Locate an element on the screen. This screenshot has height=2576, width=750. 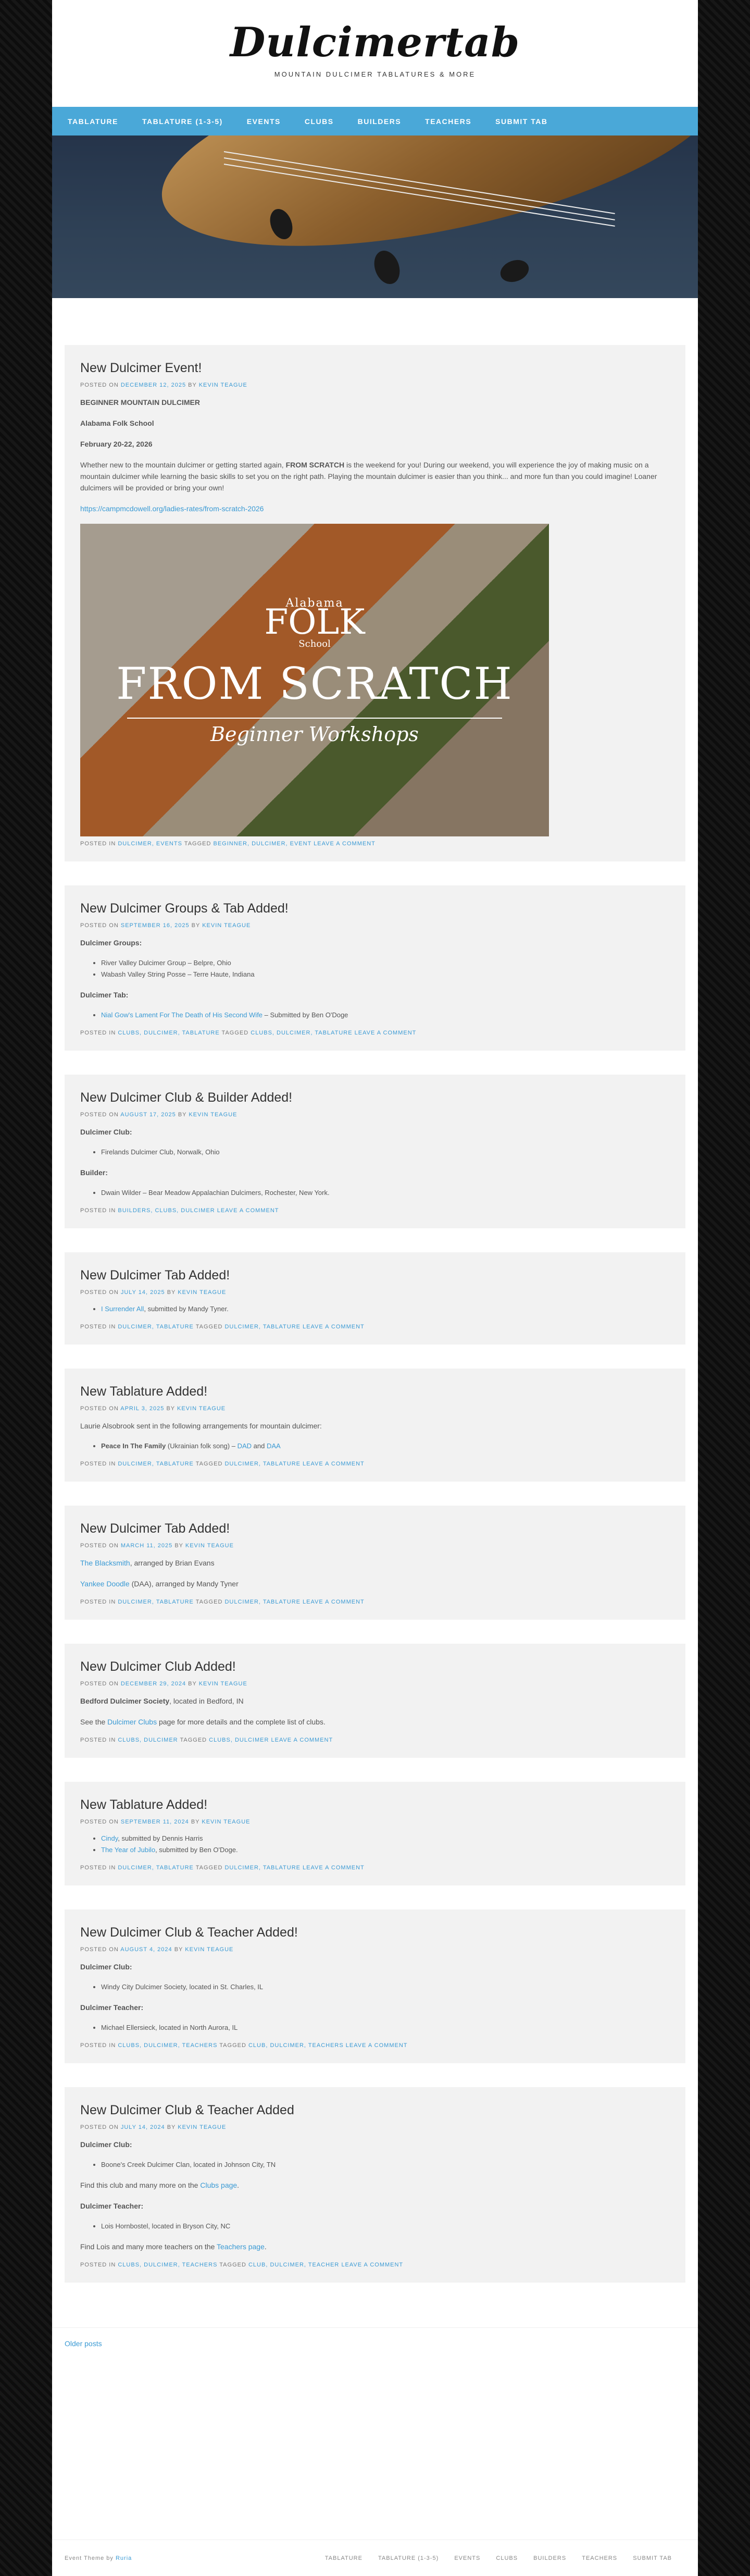
post-date: DECEMBER 12, 2025 is located at coordinates (153, 385).